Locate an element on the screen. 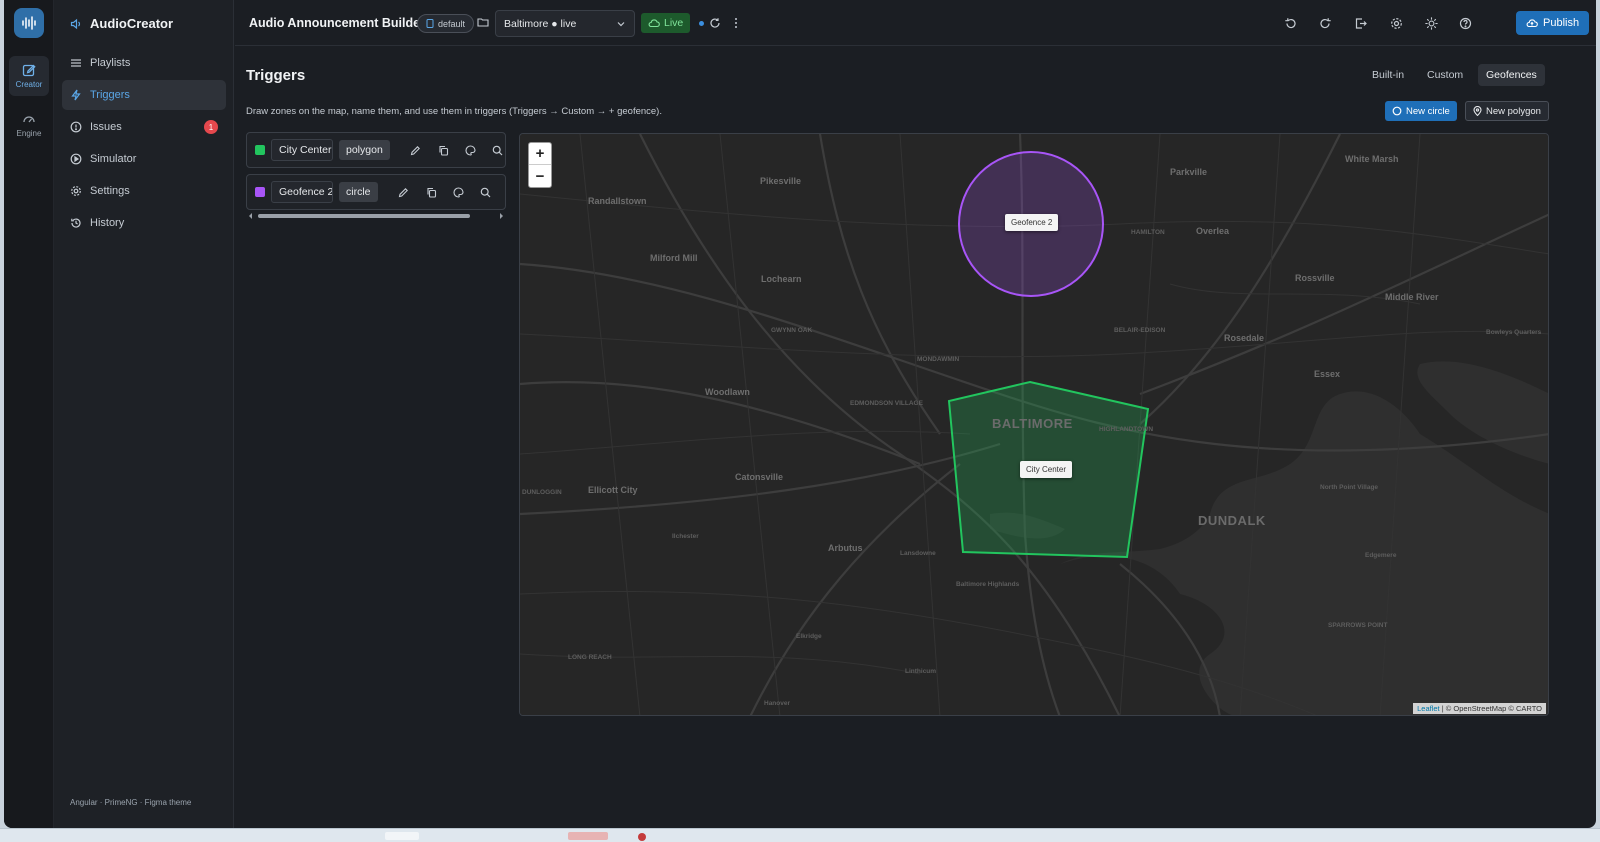  redo-button is located at coordinates (1325, 23).